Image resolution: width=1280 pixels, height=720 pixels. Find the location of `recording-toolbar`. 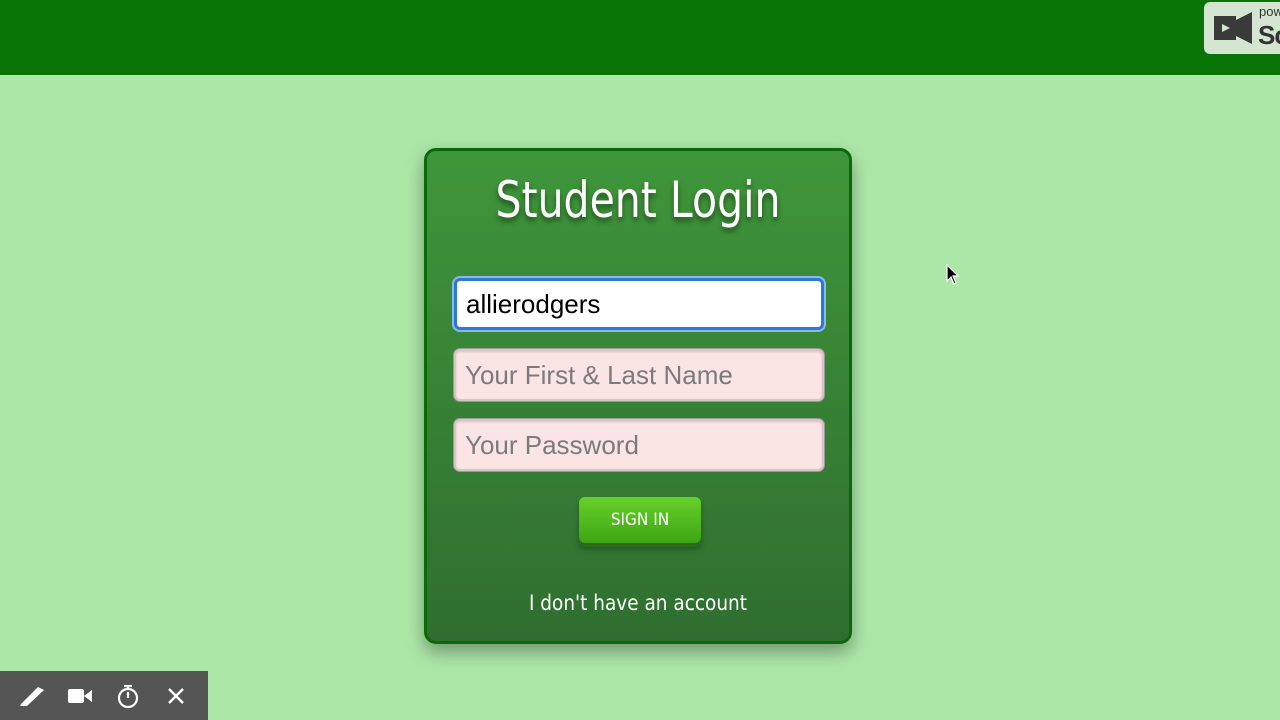

recording-toolbar is located at coordinates (104, 695).